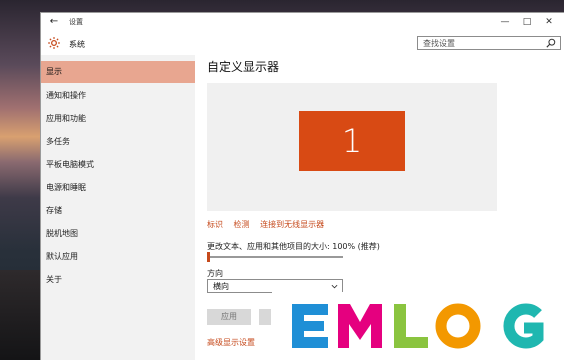  What do you see at coordinates (231, 342) in the screenshot?
I see `advanced-display-settings-link: 高级显示设置` at bounding box center [231, 342].